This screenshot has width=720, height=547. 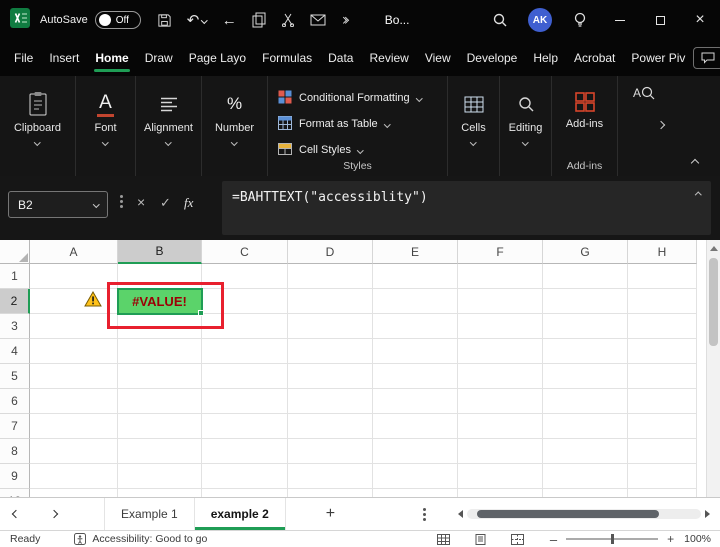 What do you see at coordinates (121, 201) in the screenshot?
I see `formula-bar-drag-handle` at bounding box center [121, 201].